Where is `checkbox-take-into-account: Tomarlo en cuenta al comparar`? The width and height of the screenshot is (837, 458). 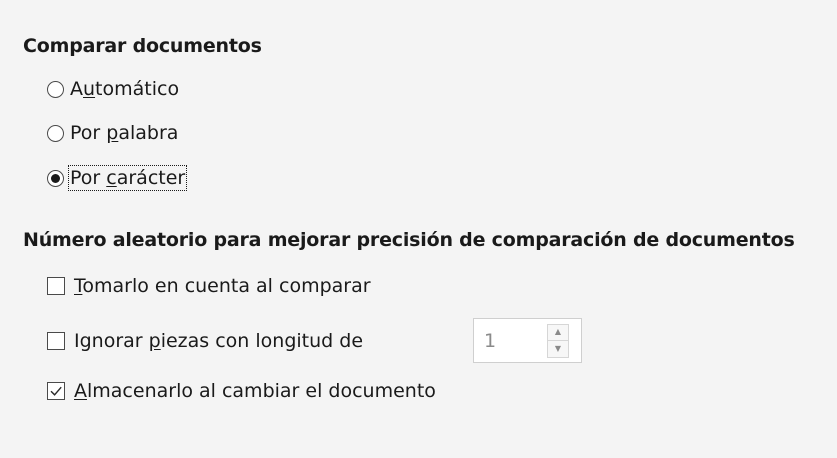 checkbox-take-into-account: Tomarlo en cuenta al comparar is located at coordinates (209, 286).